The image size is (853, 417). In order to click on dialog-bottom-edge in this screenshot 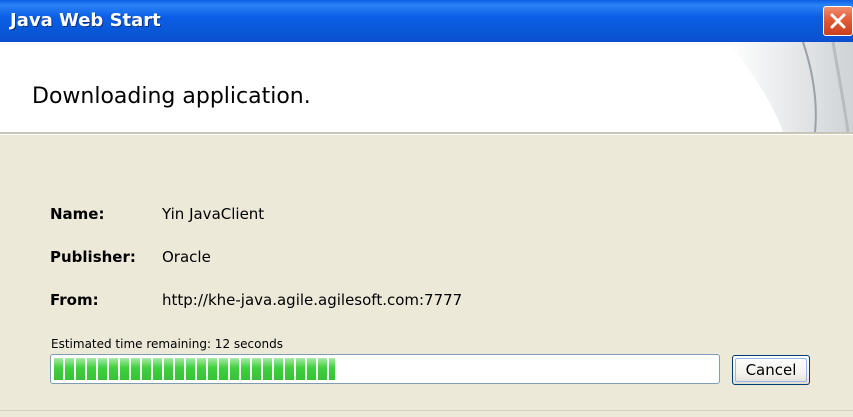, I will do `click(426, 413)`.